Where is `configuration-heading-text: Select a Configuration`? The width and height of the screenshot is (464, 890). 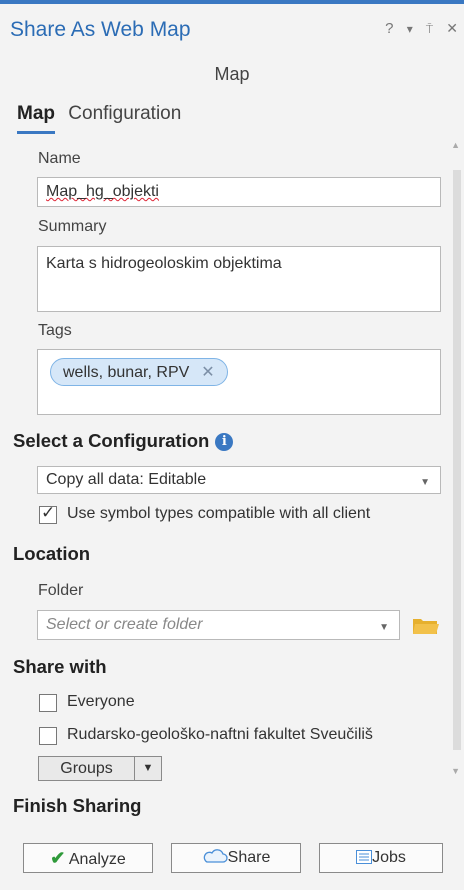
configuration-heading-text: Select a Configuration is located at coordinates (111, 440).